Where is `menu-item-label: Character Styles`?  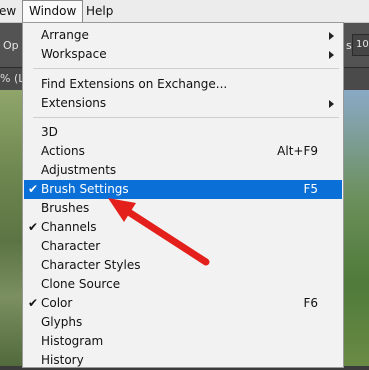 menu-item-label: Character Styles is located at coordinates (91, 265).